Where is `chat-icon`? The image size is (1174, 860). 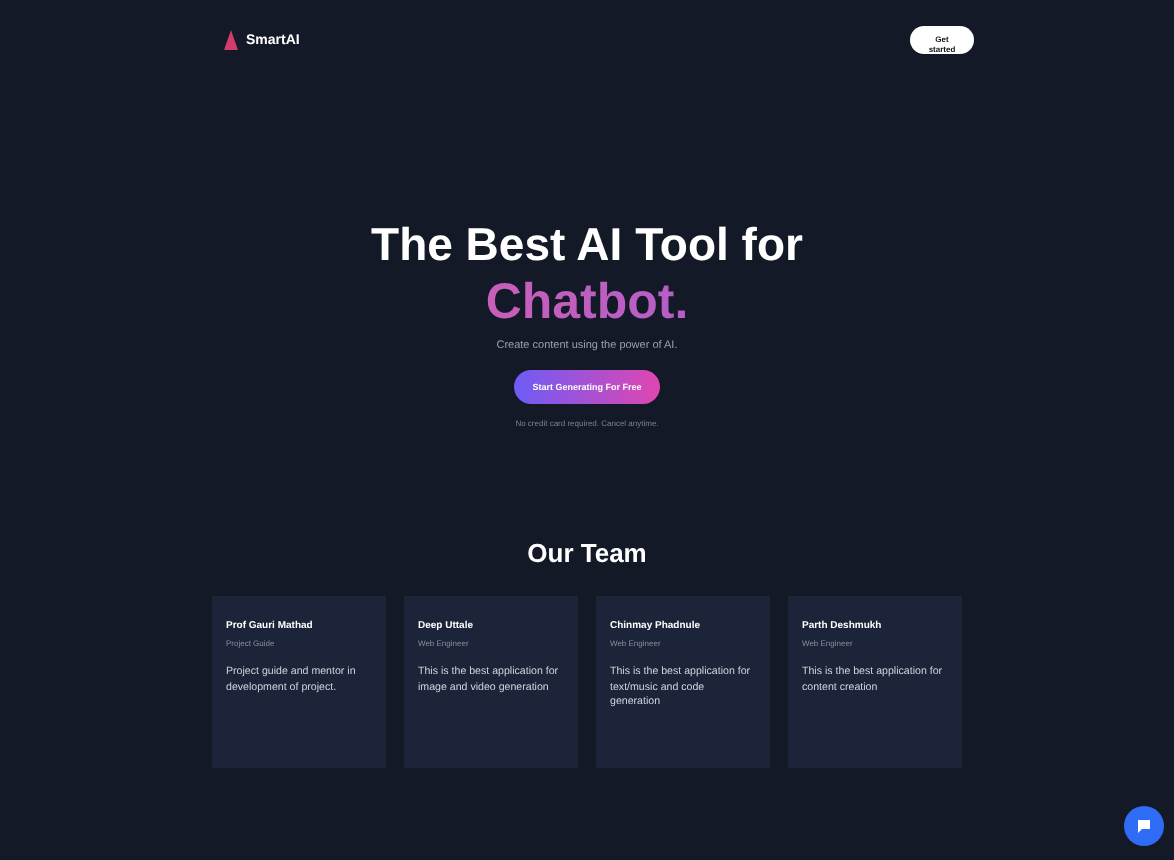
chat-icon is located at coordinates (1144, 826).